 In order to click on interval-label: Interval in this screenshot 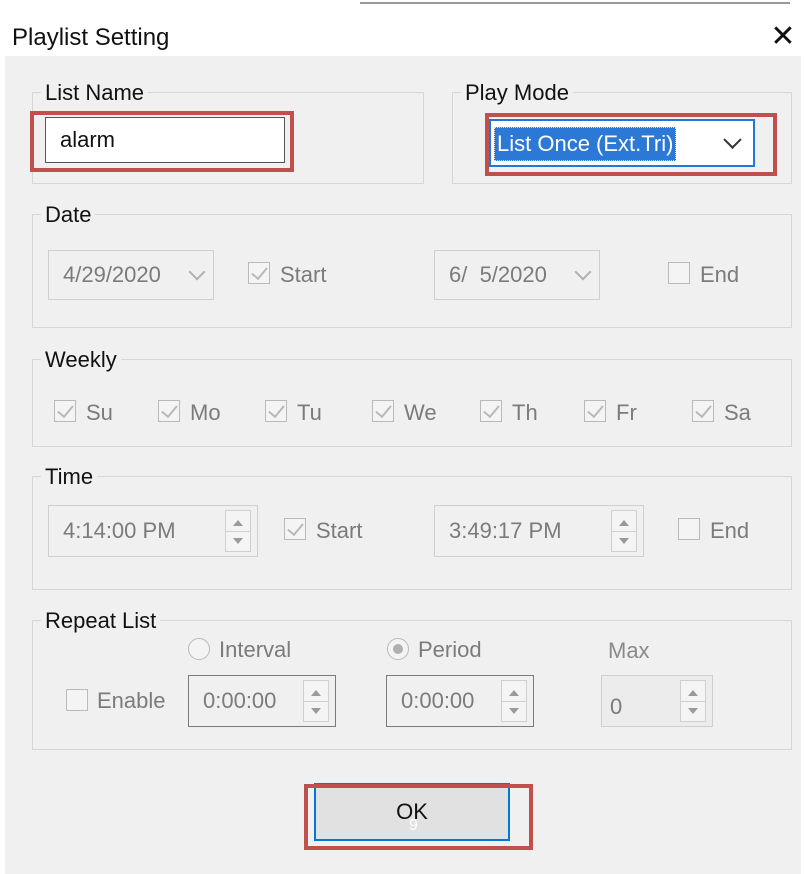, I will do `click(255, 649)`.